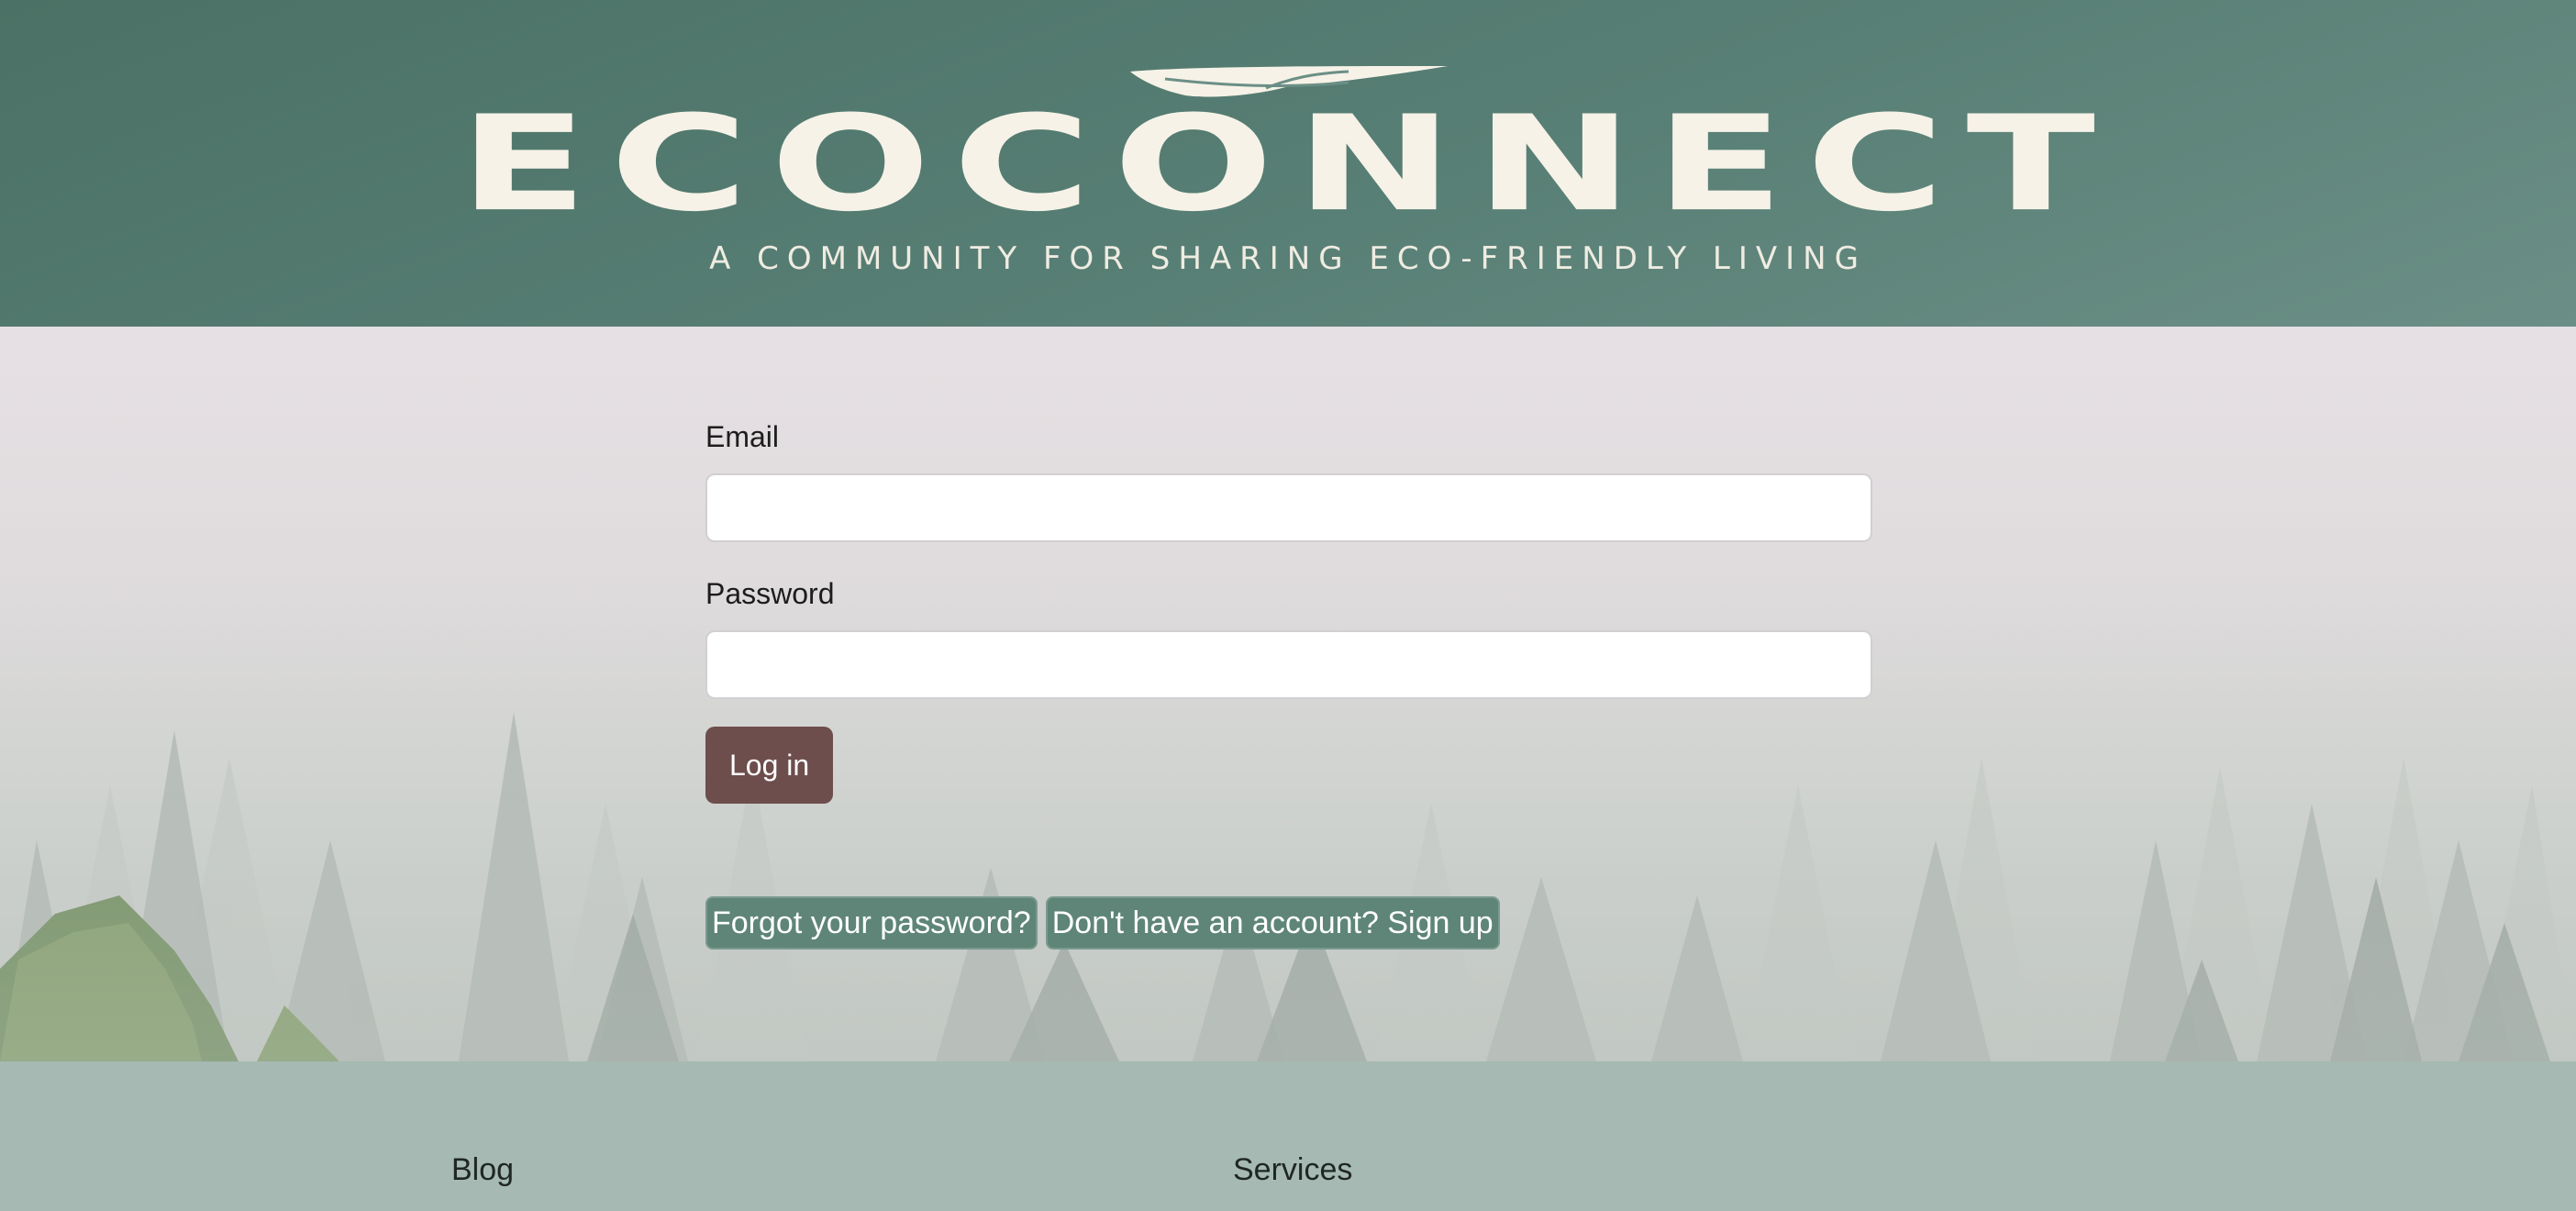 This screenshot has width=2576, height=1211. Describe the element at coordinates (1292, 1169) in the screenshot. I see `footer-link-services: Services` at that location.